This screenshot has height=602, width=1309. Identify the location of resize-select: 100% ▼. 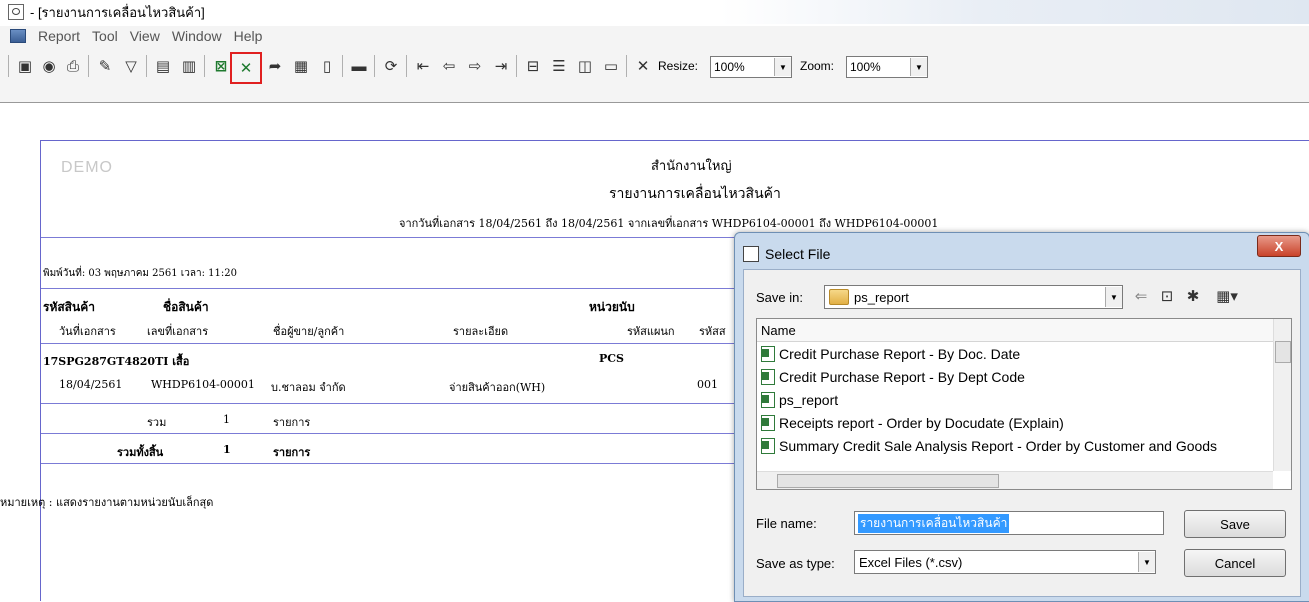
(751, 67).